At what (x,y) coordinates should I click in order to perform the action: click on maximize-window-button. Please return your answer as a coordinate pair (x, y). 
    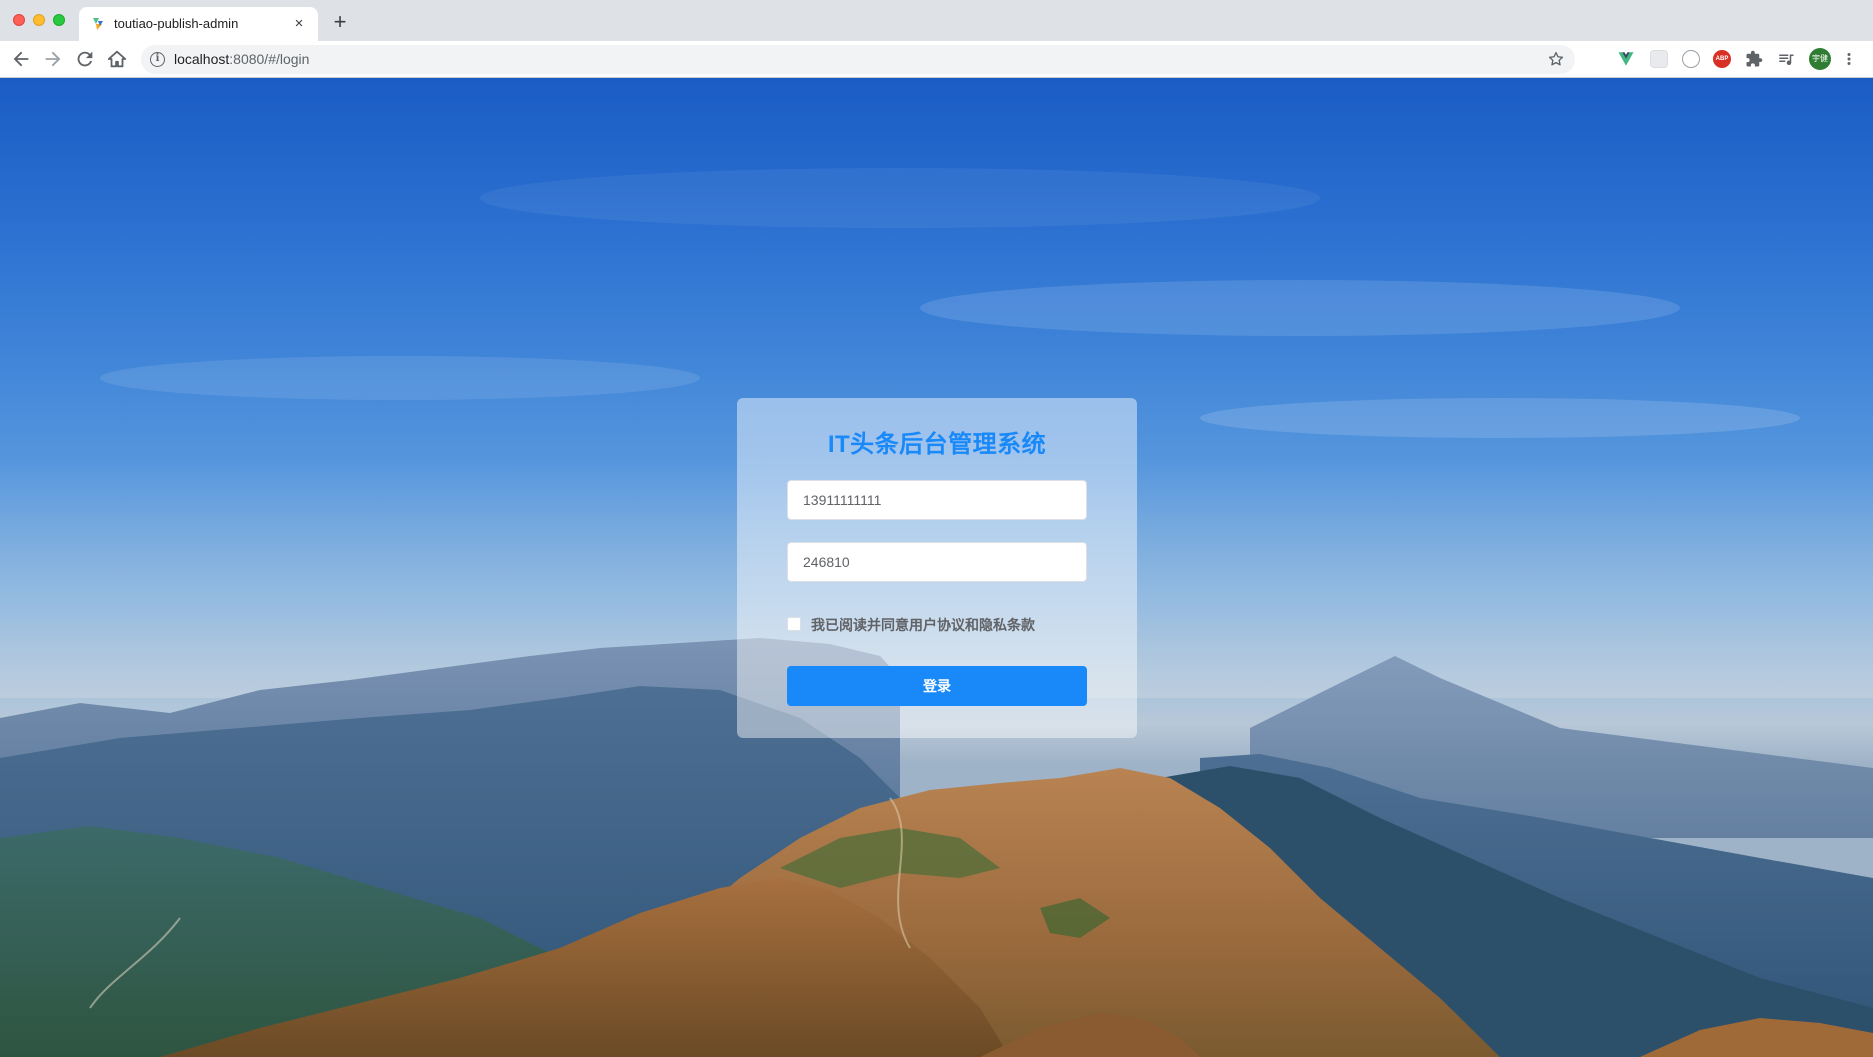
    Looking at the image, I should click on (59, 20).